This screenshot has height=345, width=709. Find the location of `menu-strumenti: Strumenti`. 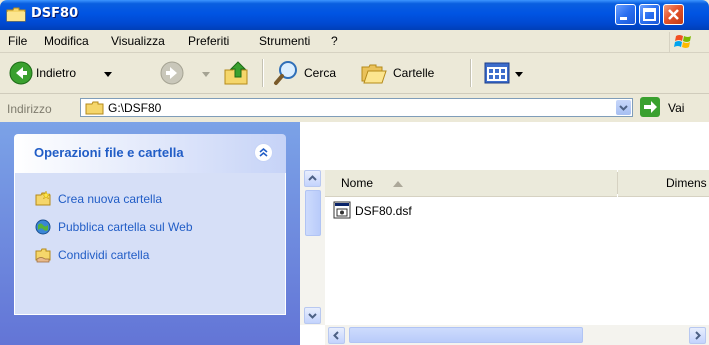

menu-strumenti: Strumenti is located at coordinates (284, 41).